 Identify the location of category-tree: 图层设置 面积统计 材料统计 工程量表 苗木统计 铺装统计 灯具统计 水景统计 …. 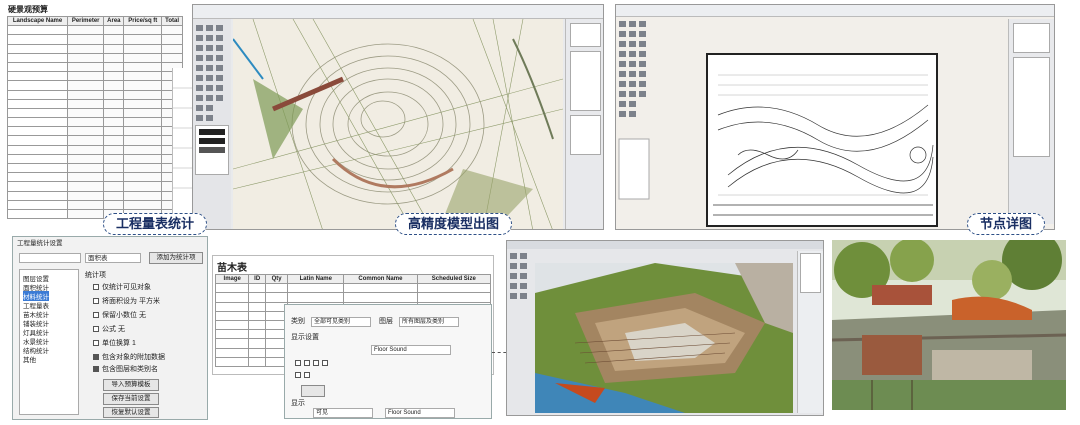
(49, 342).